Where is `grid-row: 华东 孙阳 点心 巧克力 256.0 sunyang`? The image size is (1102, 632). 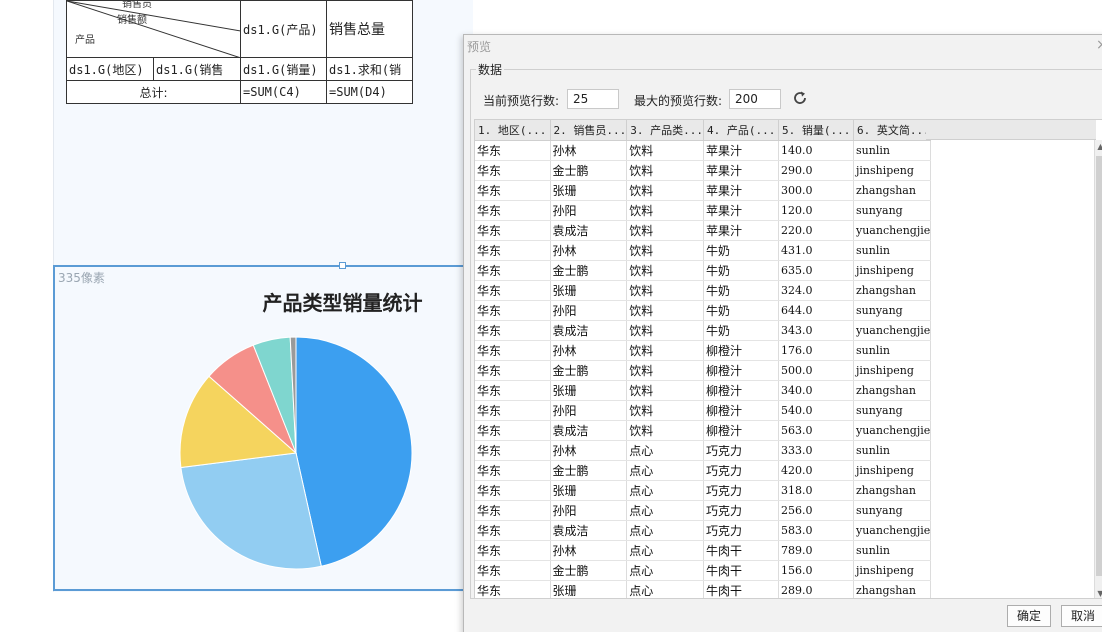
grid-row: 华东 孙阳 点心 巧克力 256.0 sunyang is located at coordinates (703, 510).